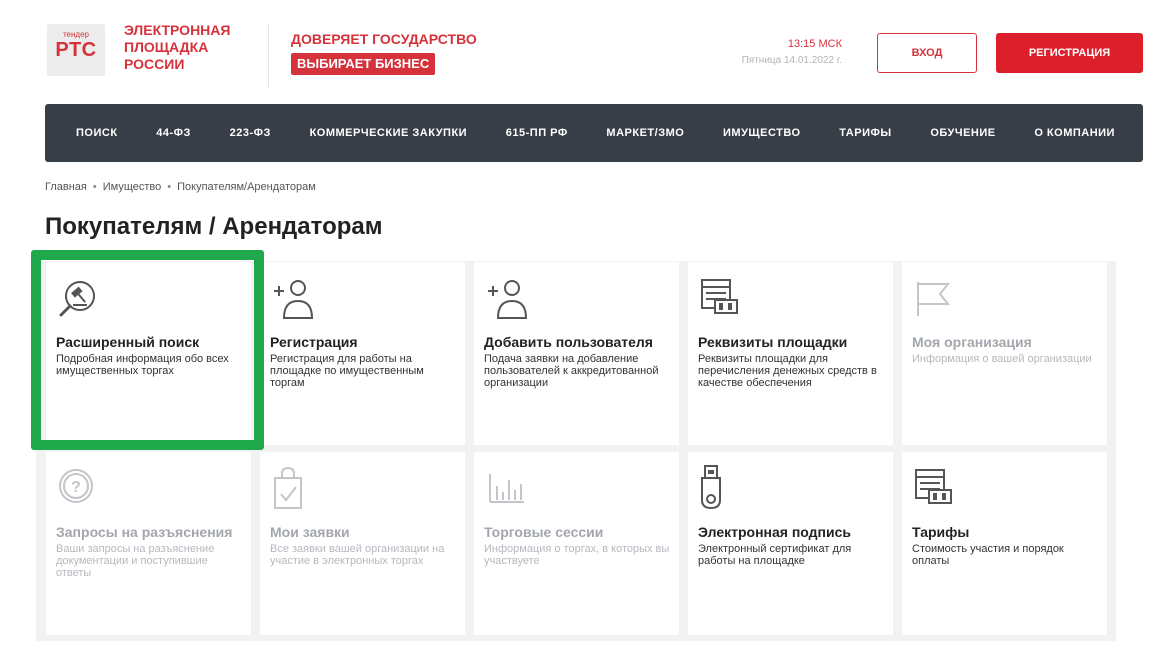 The image size is (1171, 666). Describe the element at coordinates (791, 60) in the screenshot. I see `clock-date: Пятница 14.01.2022 г.` at that location.